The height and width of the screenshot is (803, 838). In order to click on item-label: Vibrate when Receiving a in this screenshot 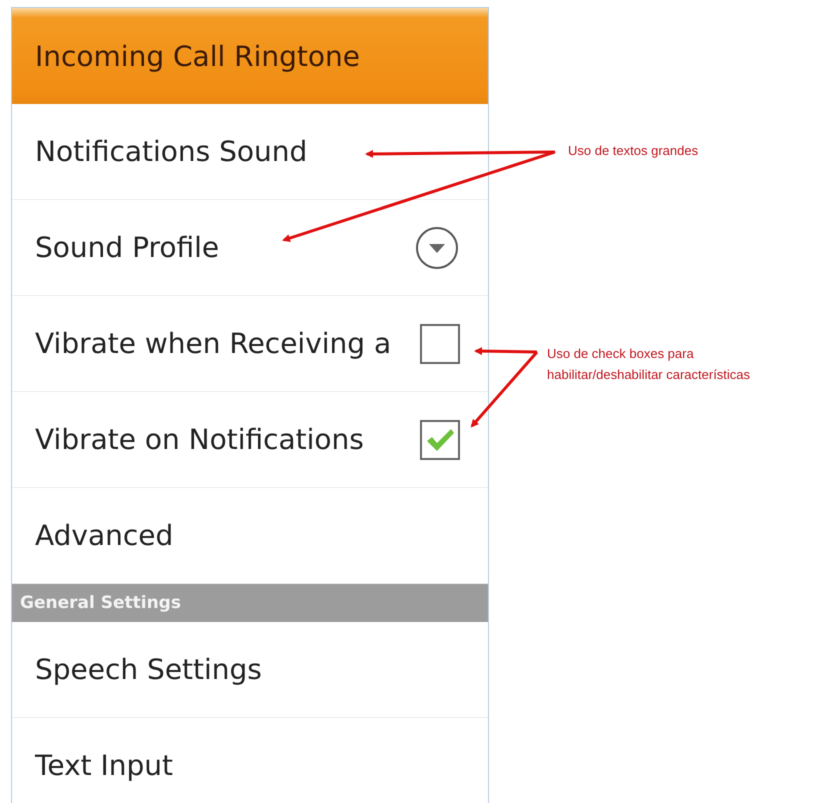, I will do `click(213, 343)`.